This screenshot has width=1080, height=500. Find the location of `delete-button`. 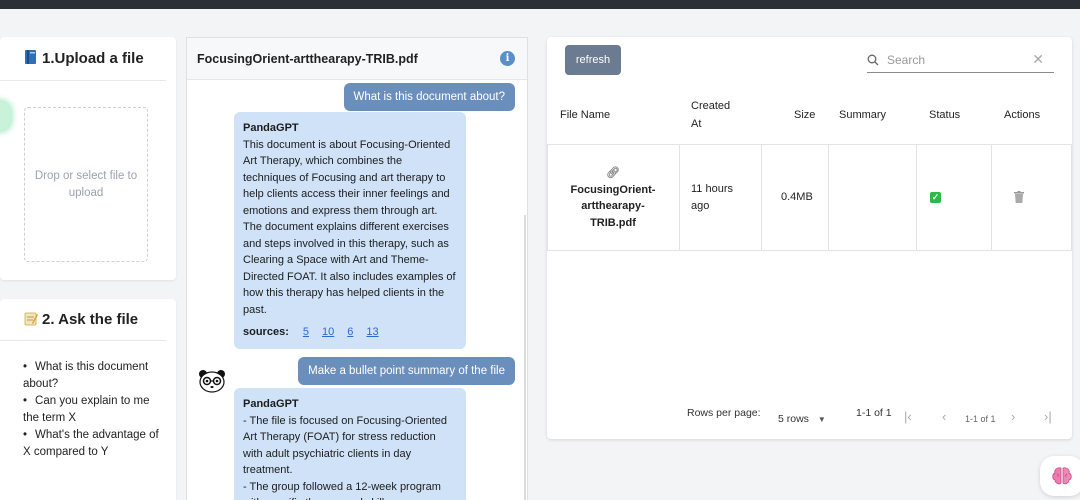

delete-button is located at coordinates (1019, 198).